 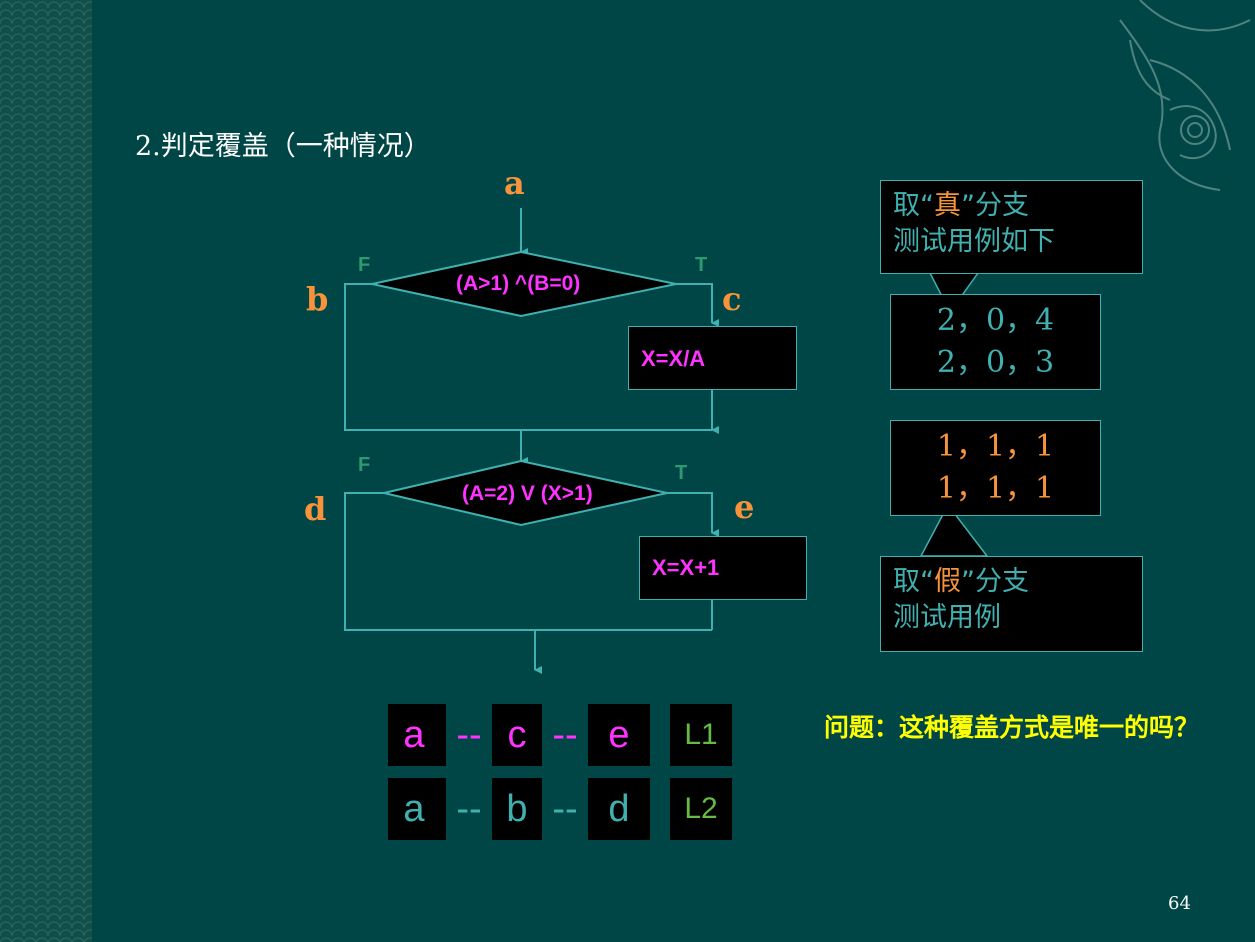 What do you see at coordinates (565, 809) in the screenshot?
I see `path-L2-sep2: --` at bounding box center [565, 809].